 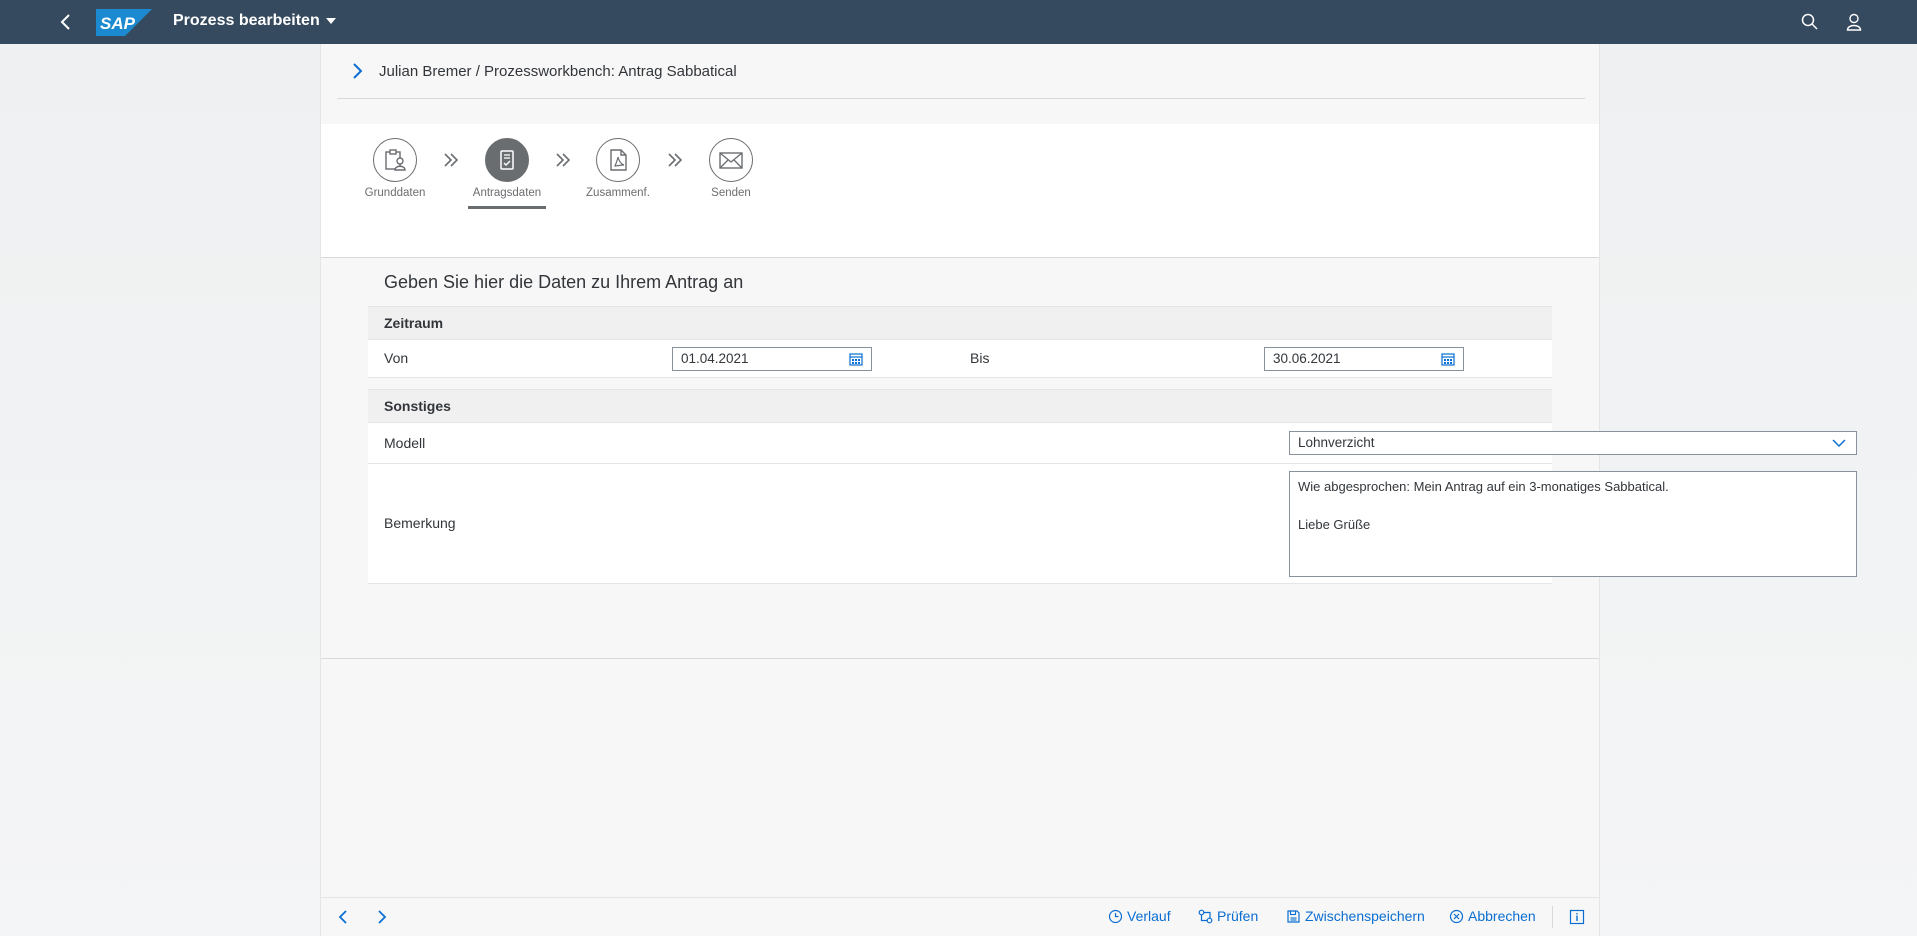 I want to click on wizard-step-zusammenfassung: Zusammenf., so click(x=618, y=168).